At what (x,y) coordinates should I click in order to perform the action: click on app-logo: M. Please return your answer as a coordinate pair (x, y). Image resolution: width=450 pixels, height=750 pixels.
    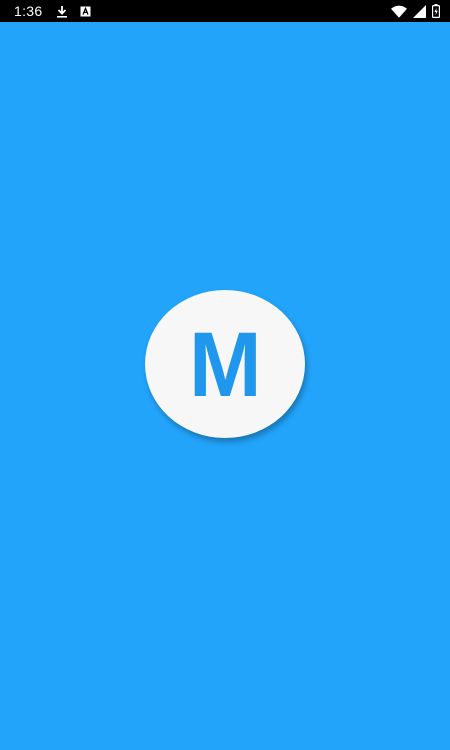
    Looking at the image, I should click on (225, 364).